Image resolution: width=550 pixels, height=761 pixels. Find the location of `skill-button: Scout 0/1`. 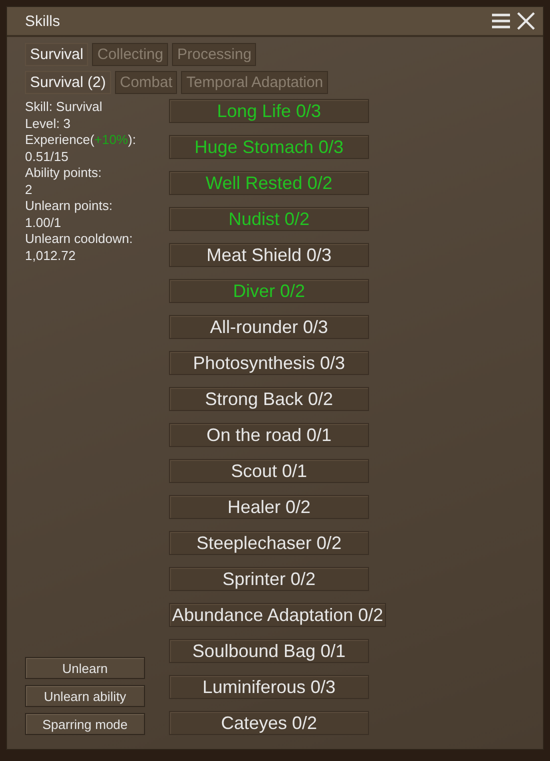

skill-button: Scout 0/1 is located at coordinates (269, 471).